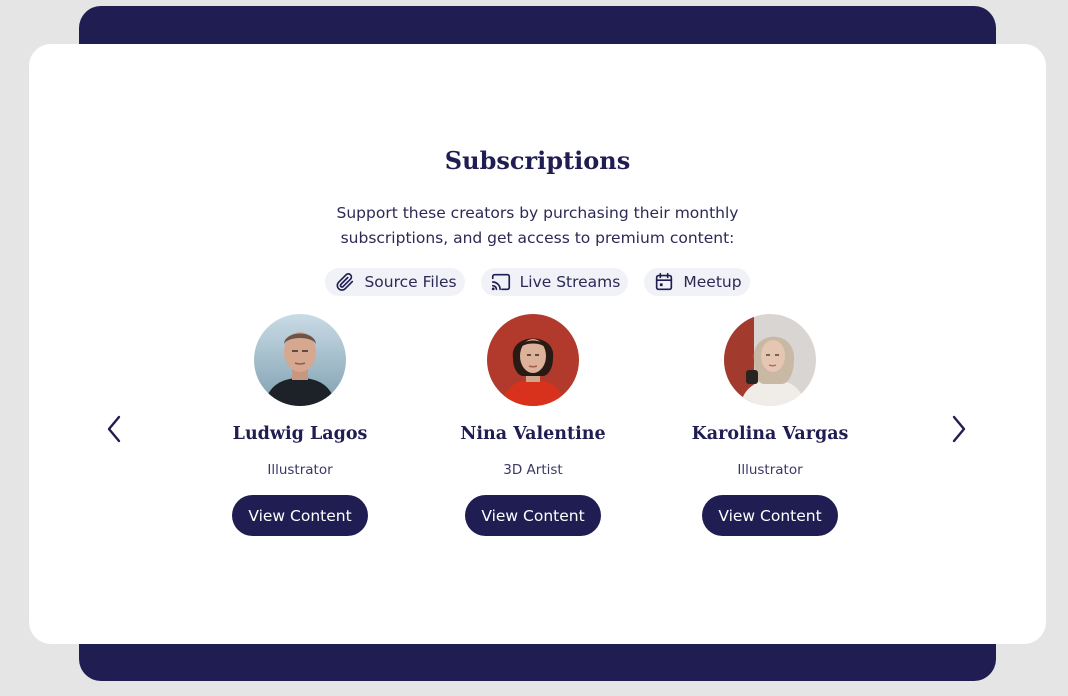 This screenshot has height=696, width=1068. I want to click on feature-source-files: Source Files, so click(395, 282).